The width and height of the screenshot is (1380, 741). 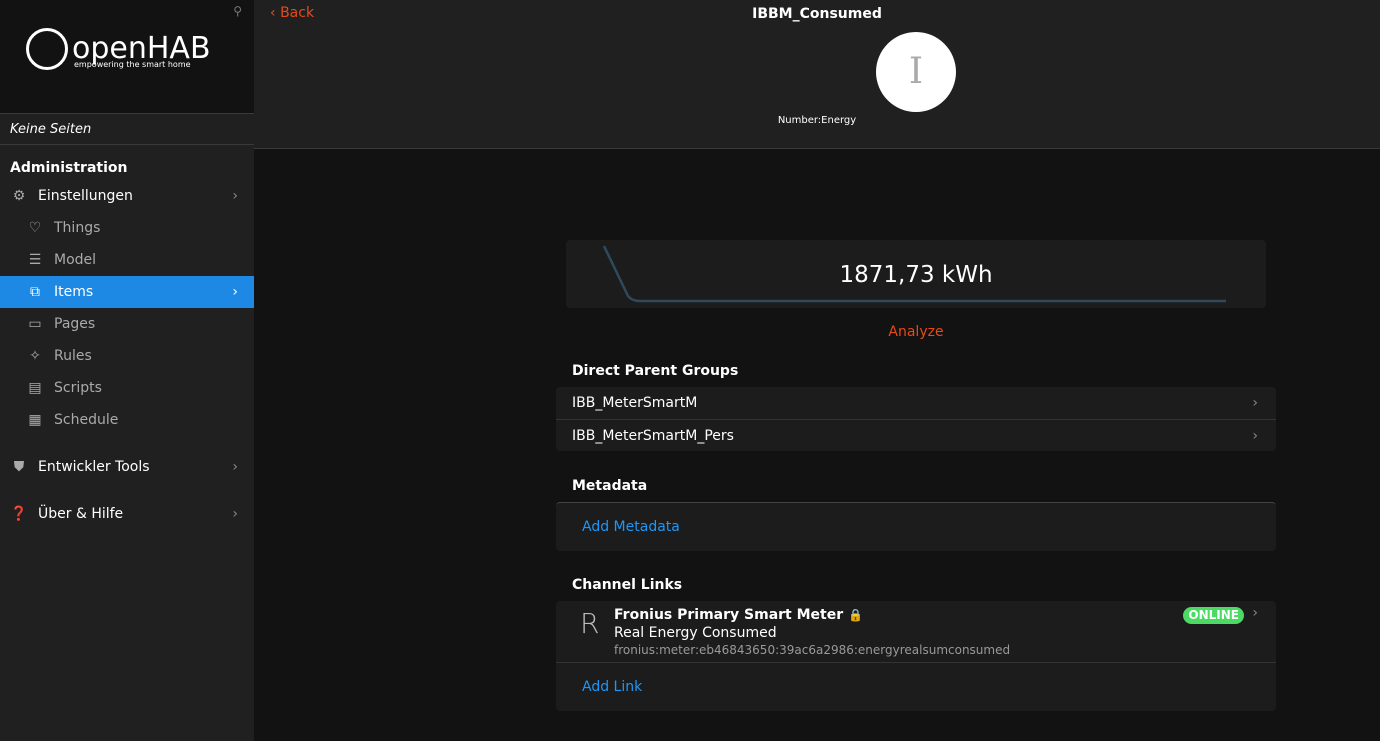 I want to click on label: Einstellungen, so click(x=85, y=196).